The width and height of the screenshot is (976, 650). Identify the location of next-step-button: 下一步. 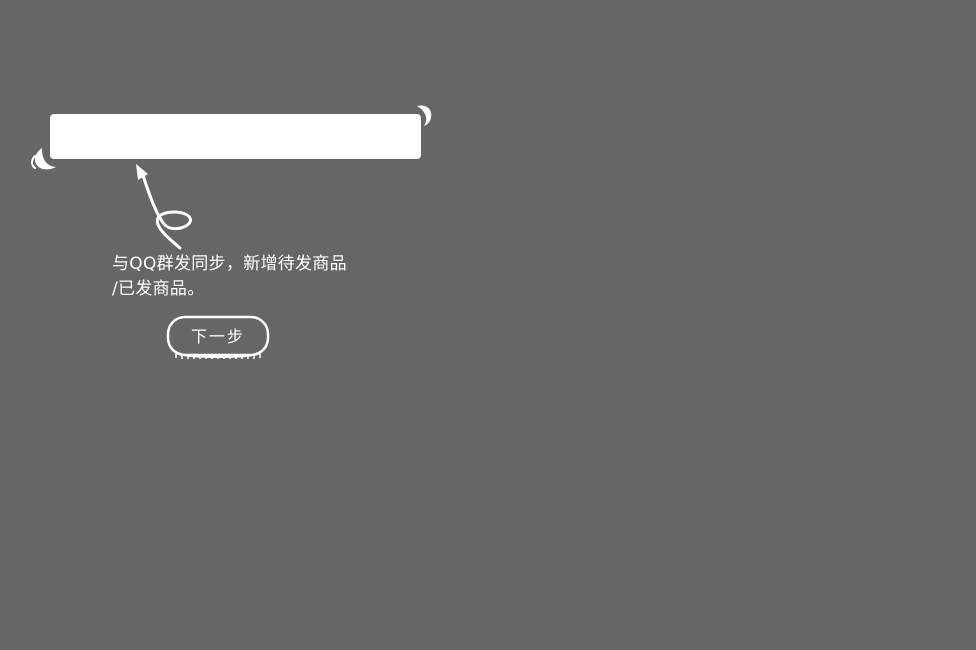
(218, 338).